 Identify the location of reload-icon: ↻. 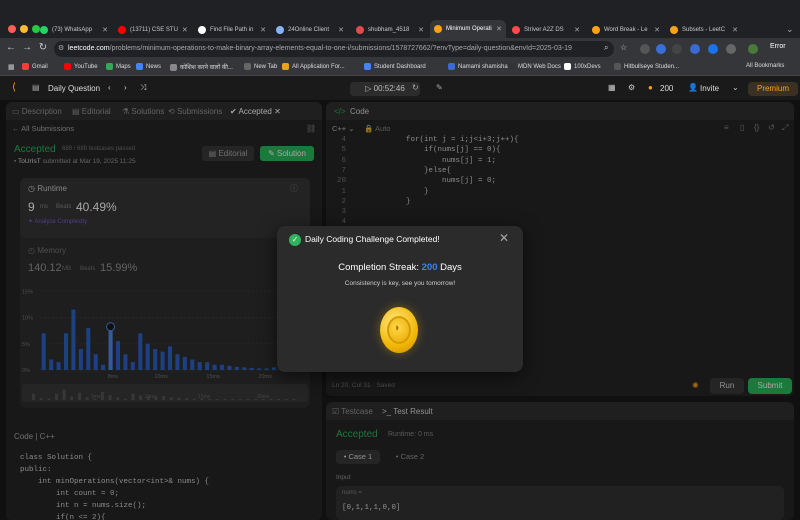
(43, 47).